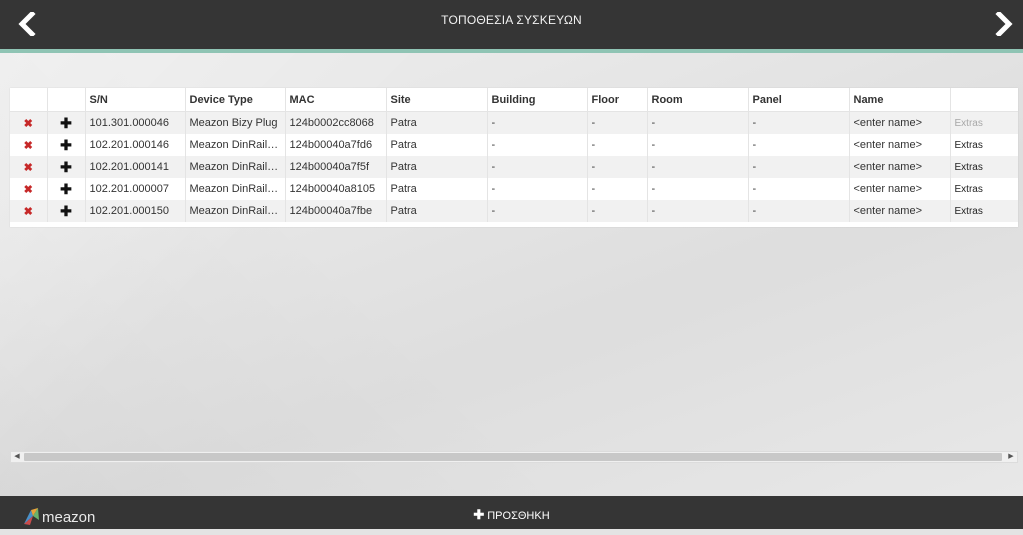 Image resolution: width=1023 pixels, height=535 pixels. I want to click on column-header-sn: S/N, so click(134, 100).